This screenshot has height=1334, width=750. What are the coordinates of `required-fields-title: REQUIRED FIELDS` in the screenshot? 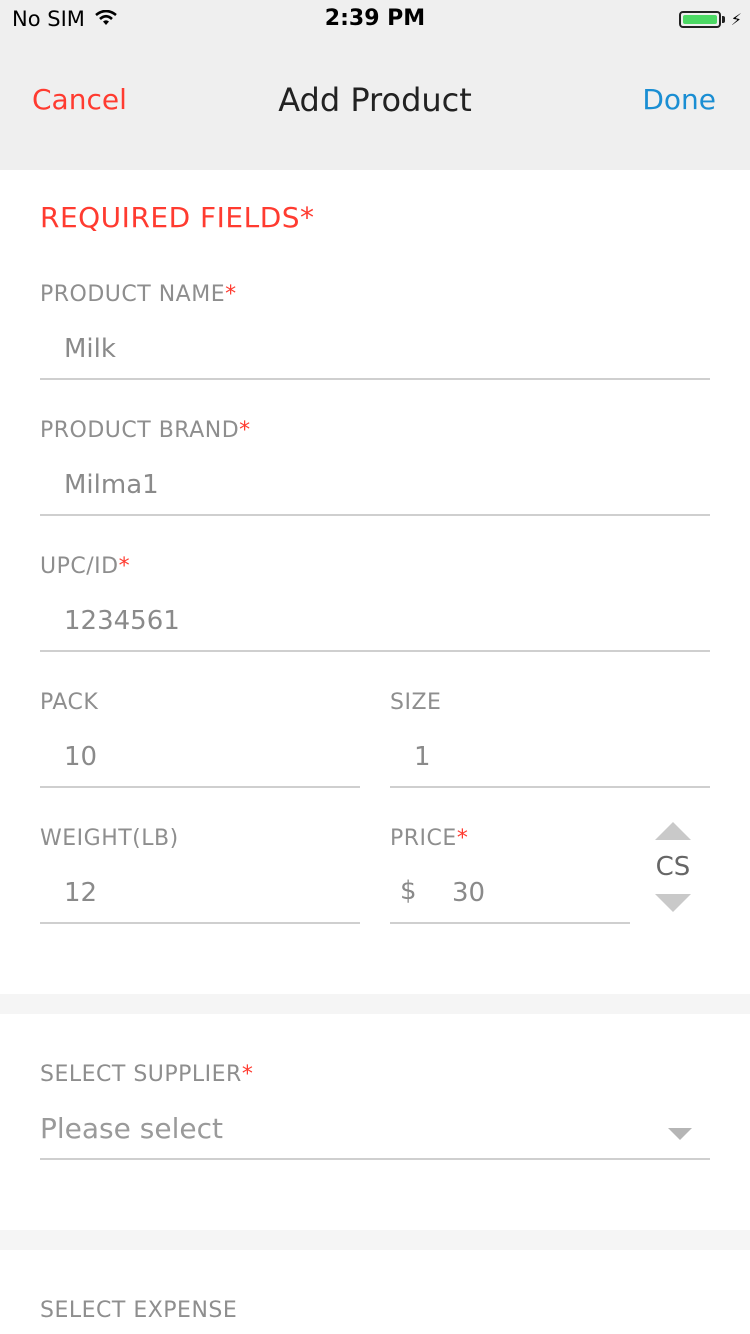 It's located at (170, 217).